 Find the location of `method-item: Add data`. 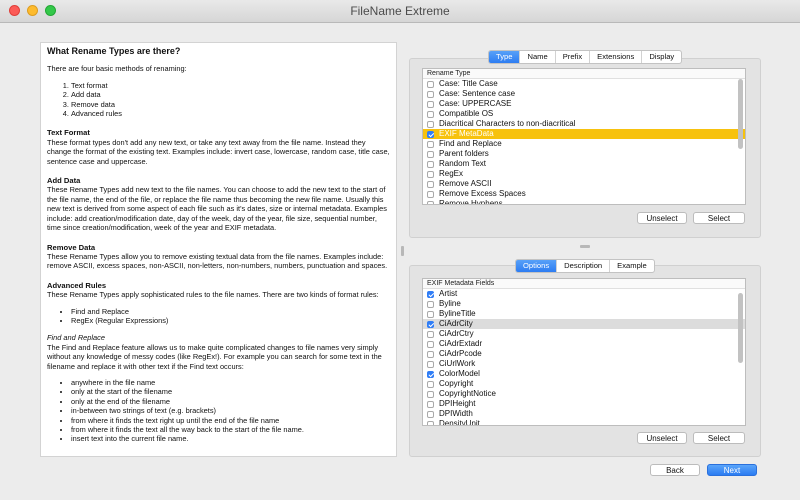

method-item: Add data is located at coordinates (230, 94).